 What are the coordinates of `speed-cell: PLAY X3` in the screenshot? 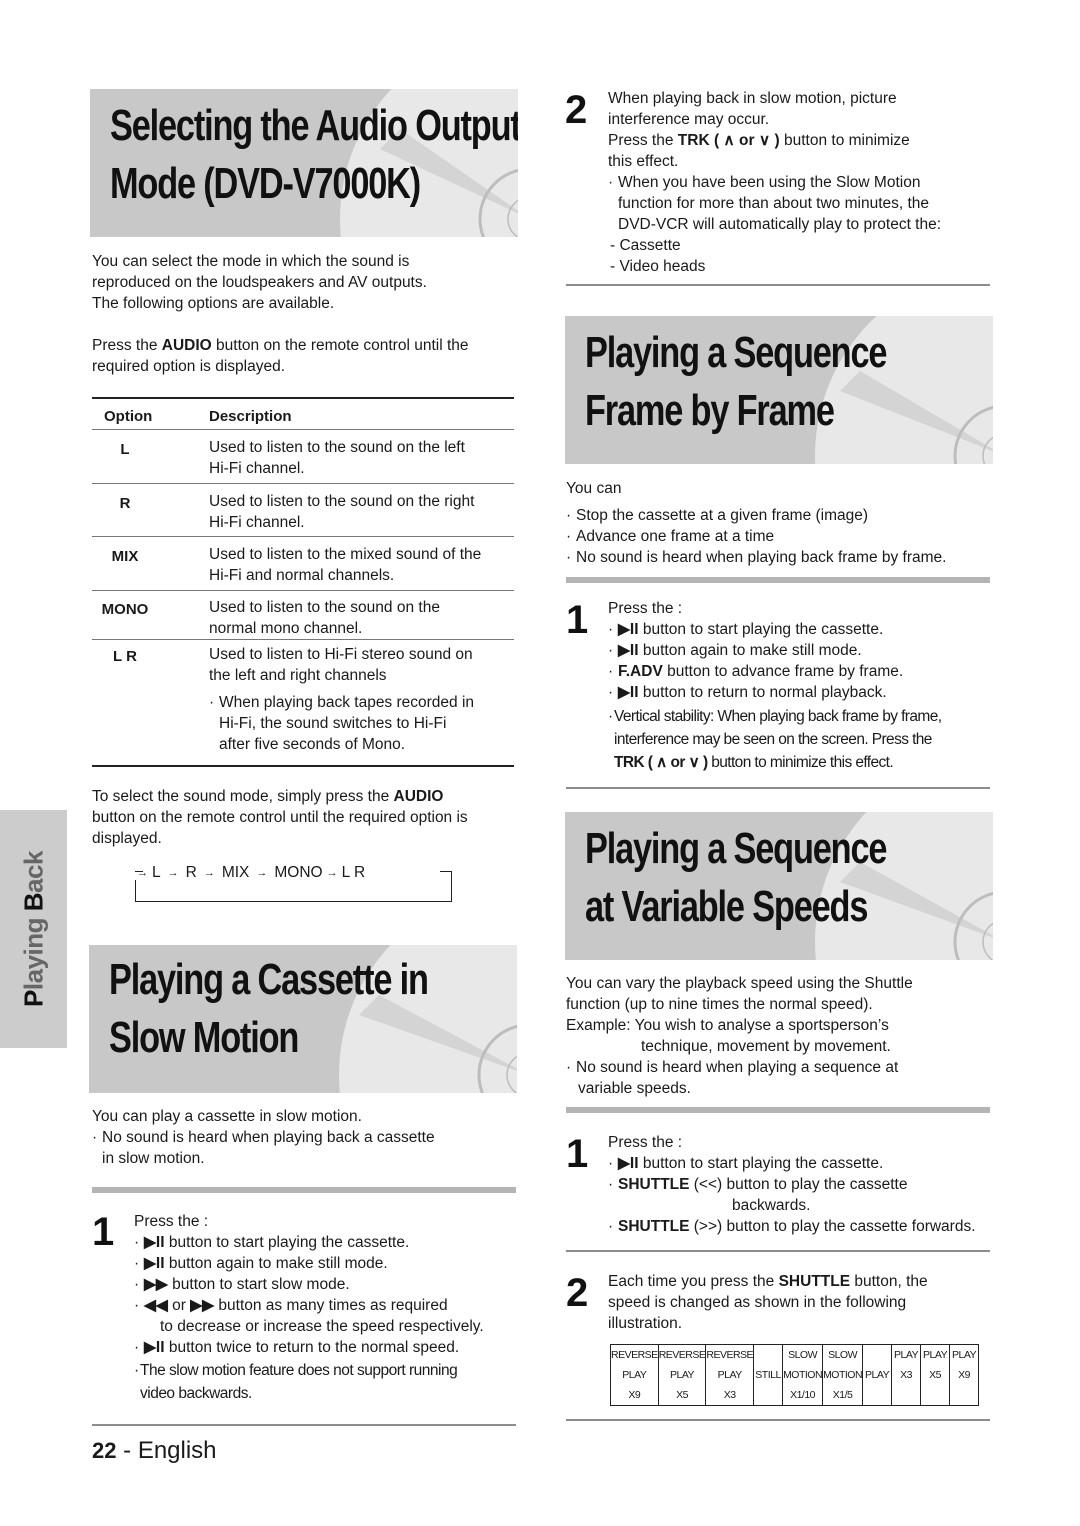 It's located at (906, 1375).